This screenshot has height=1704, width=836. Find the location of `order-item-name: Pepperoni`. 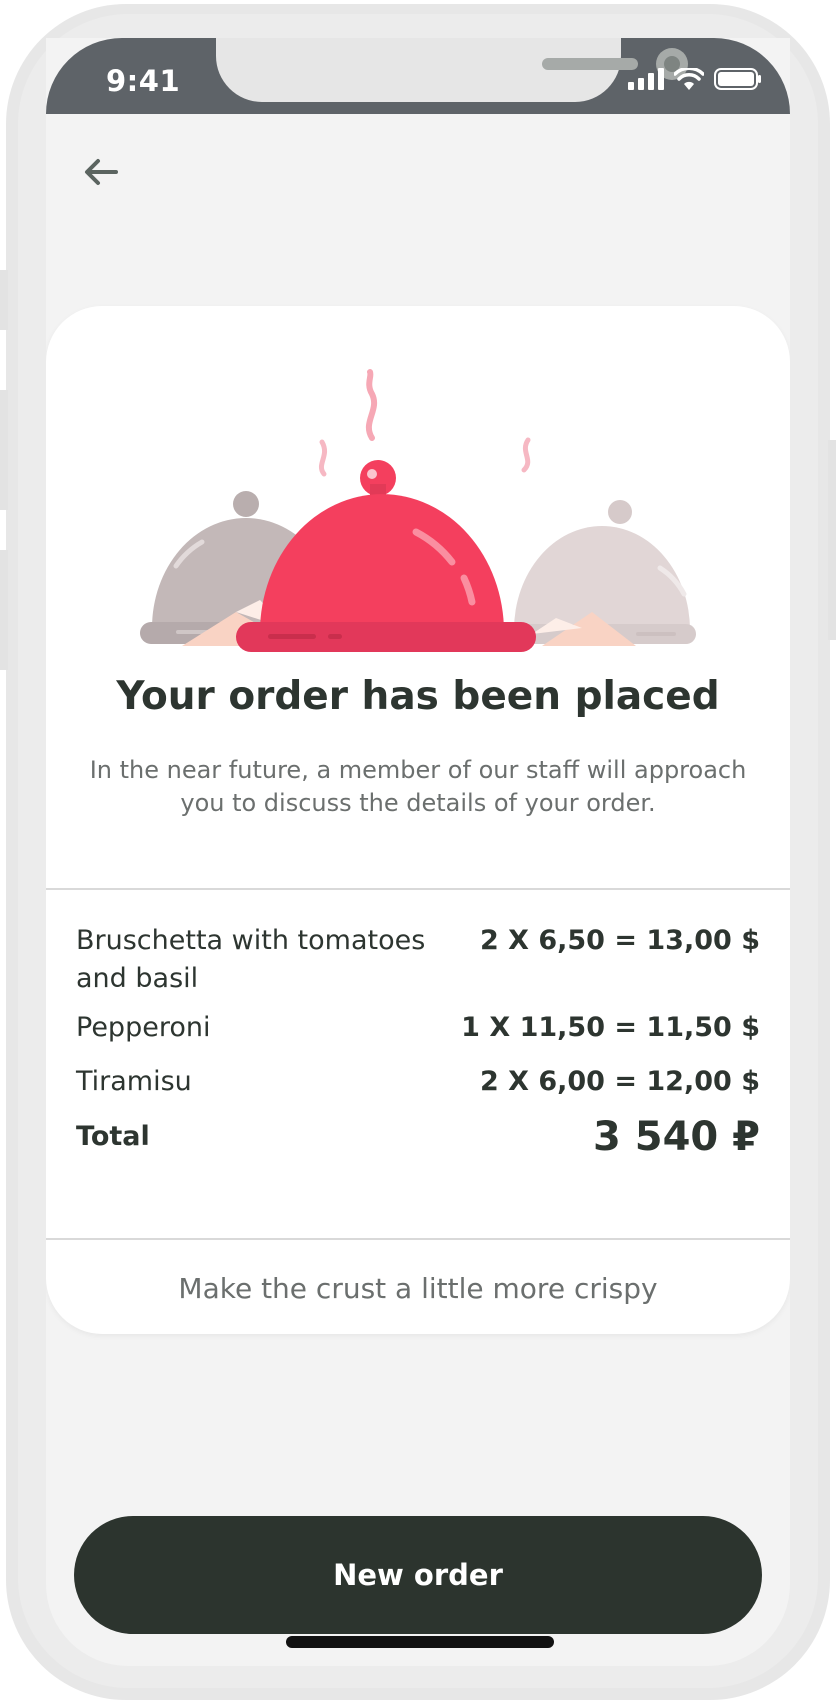

order-item-name: Pepperoni is located at coordinates (143, 1027).